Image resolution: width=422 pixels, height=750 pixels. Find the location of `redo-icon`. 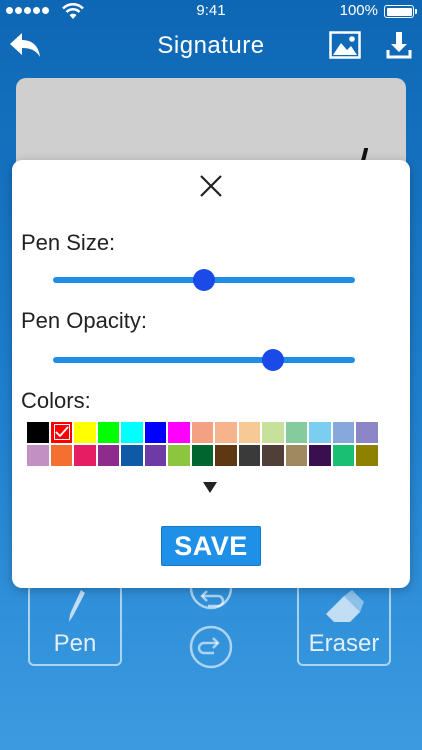

redo-icon is located at coordinates (211, 647).